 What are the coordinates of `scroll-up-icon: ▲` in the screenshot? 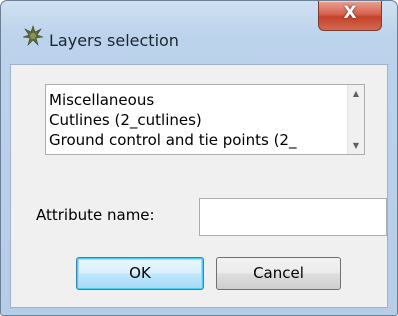 It's located at (356, 93).